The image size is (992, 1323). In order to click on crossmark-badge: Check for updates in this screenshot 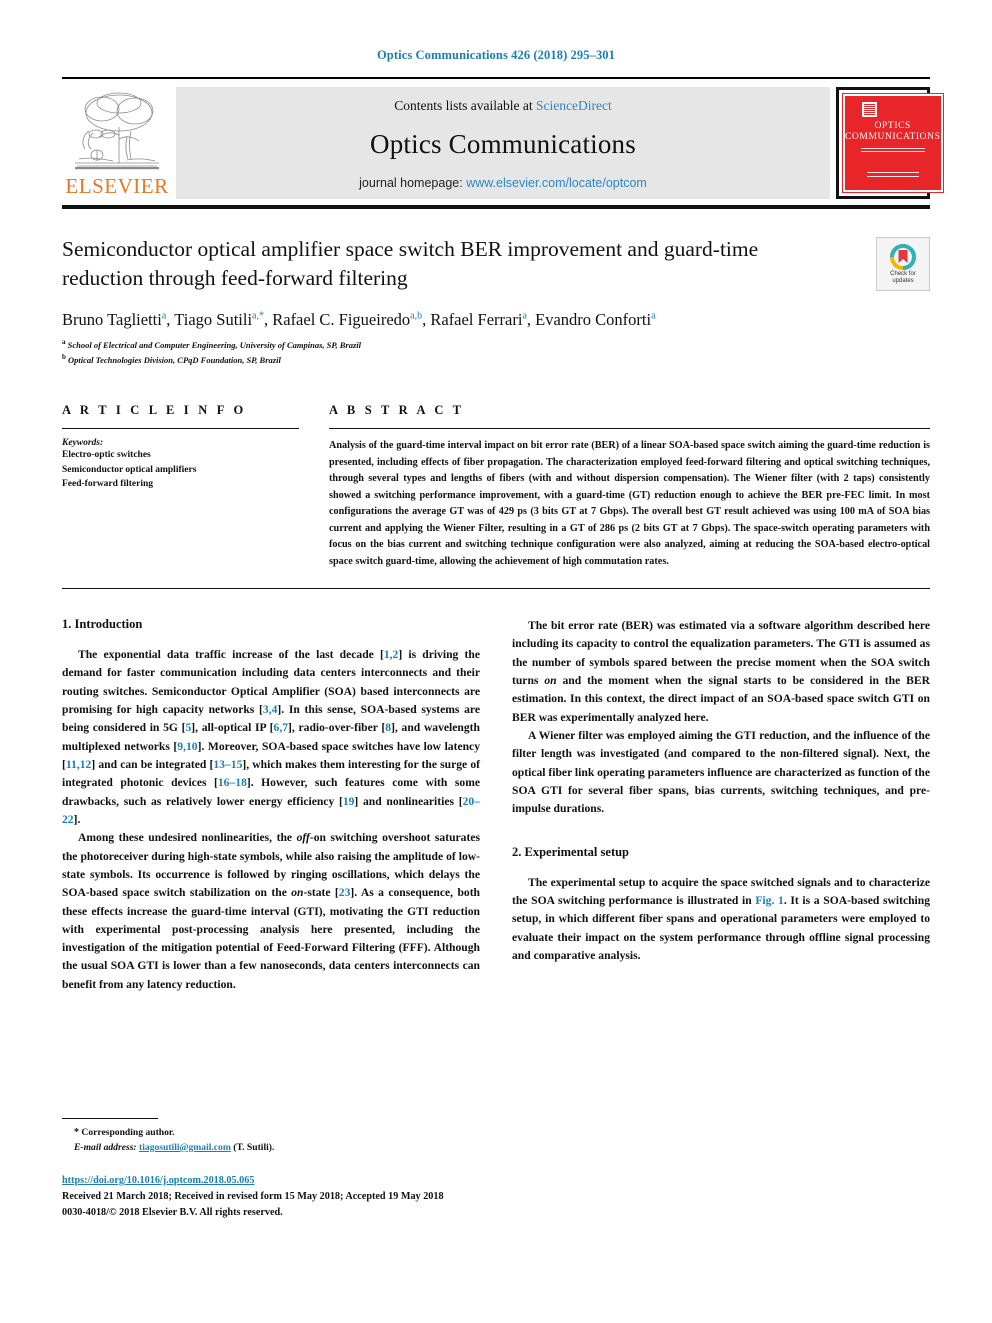, I will do `click(903, 264)`.